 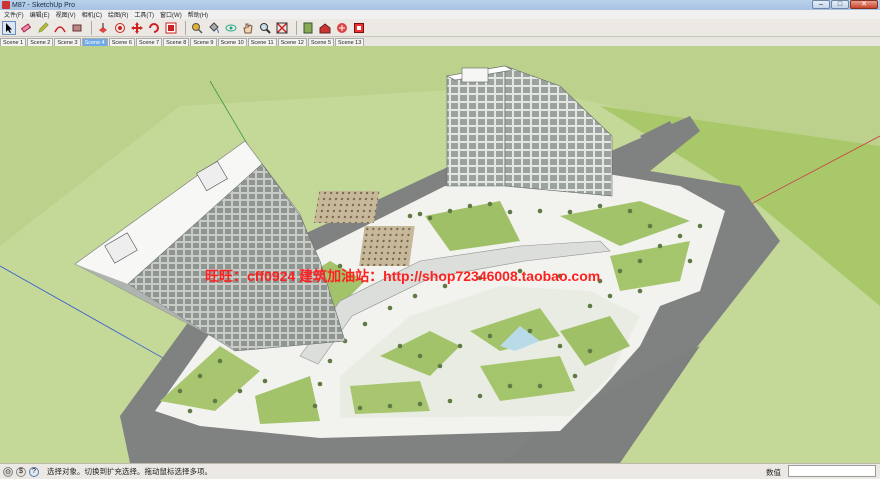 What do you see at coordinates (14, 14) in the screenshot?
I see `menu-file: 文件(F)` at bounding box center [14, 14].